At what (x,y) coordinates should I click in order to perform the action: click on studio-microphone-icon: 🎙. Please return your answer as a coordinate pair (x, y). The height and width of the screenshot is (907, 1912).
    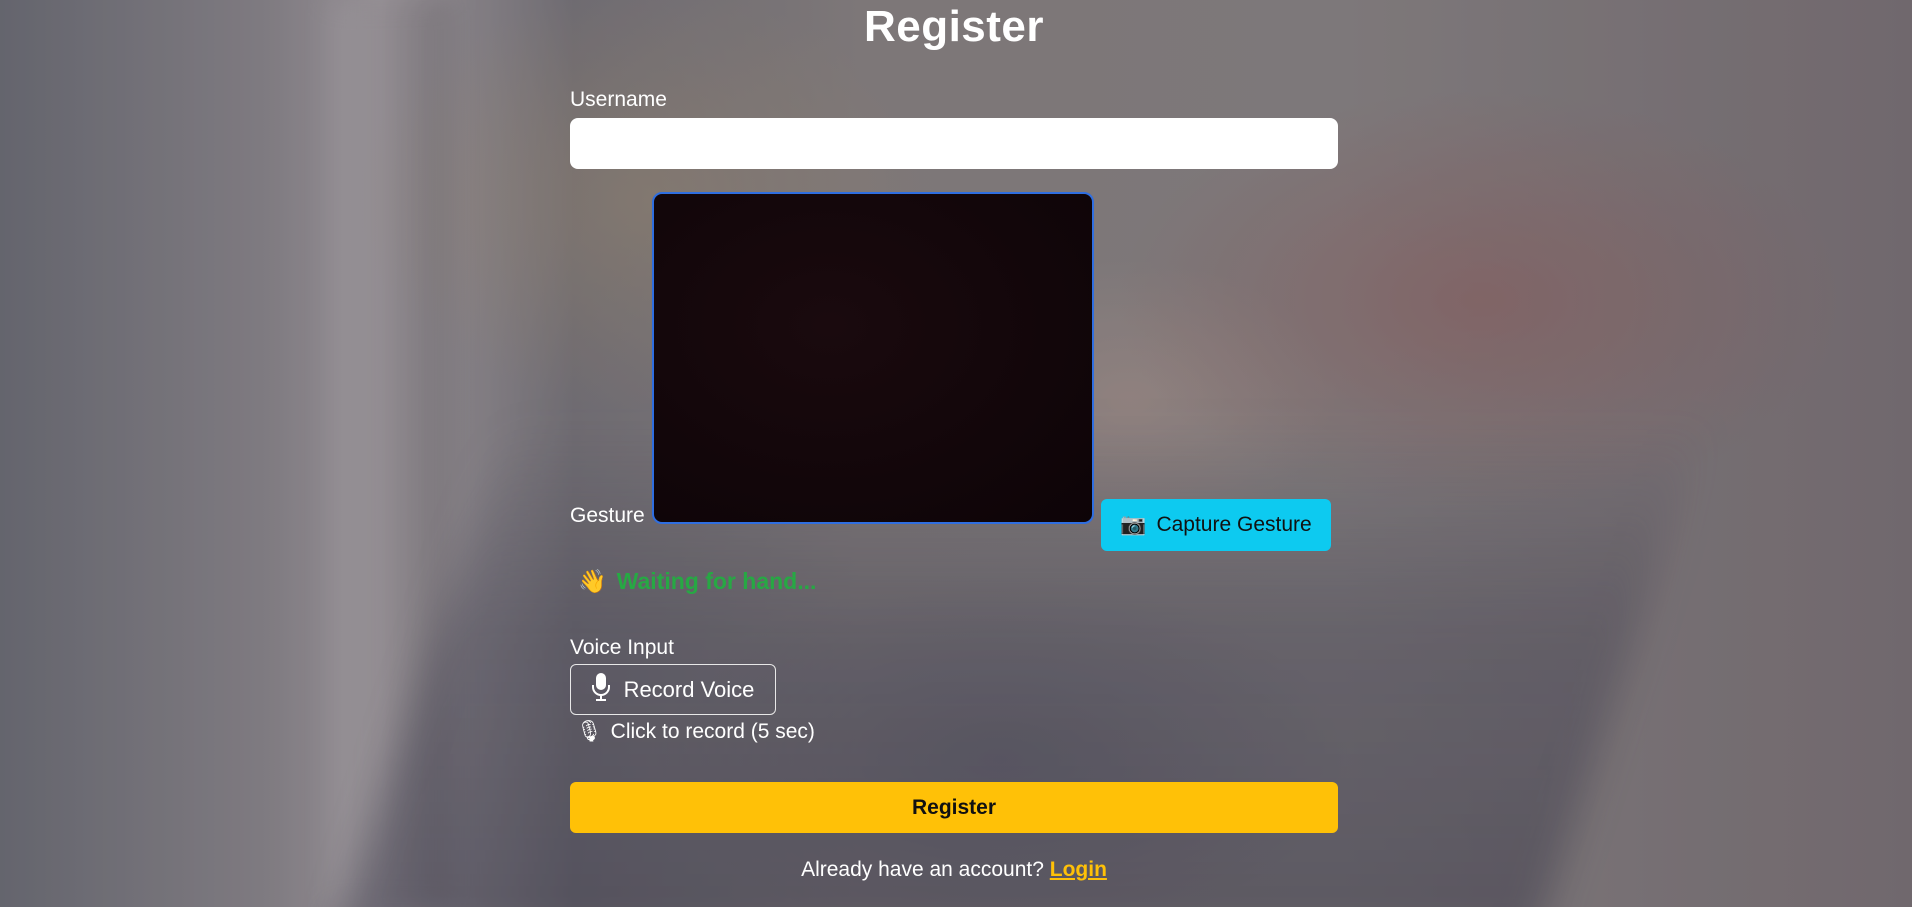
    Looking at the image, I should click on (589, 731).